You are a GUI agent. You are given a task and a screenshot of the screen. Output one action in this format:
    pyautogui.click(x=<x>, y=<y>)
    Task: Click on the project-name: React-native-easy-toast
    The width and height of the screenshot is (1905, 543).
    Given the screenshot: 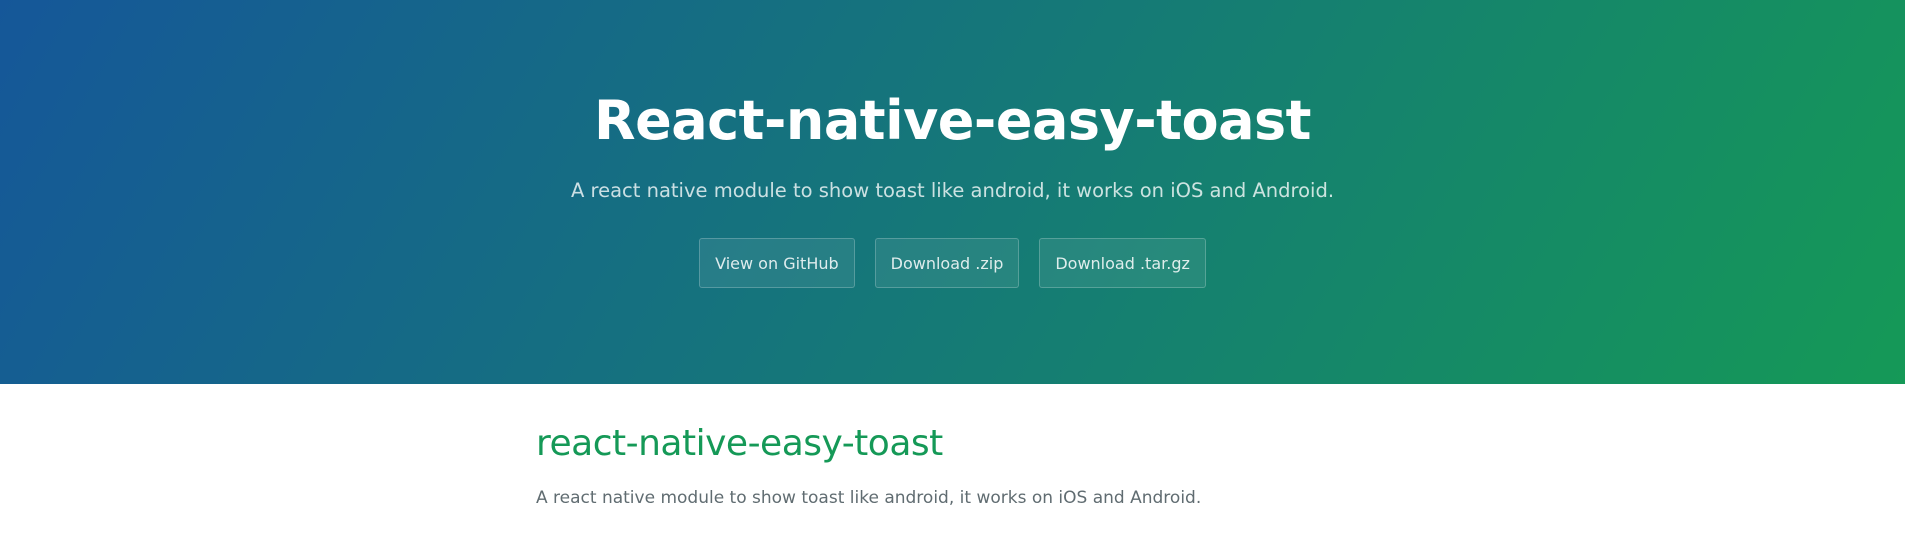 What is the action you would take?
    pyautogui.click(x=952, y=120)
    